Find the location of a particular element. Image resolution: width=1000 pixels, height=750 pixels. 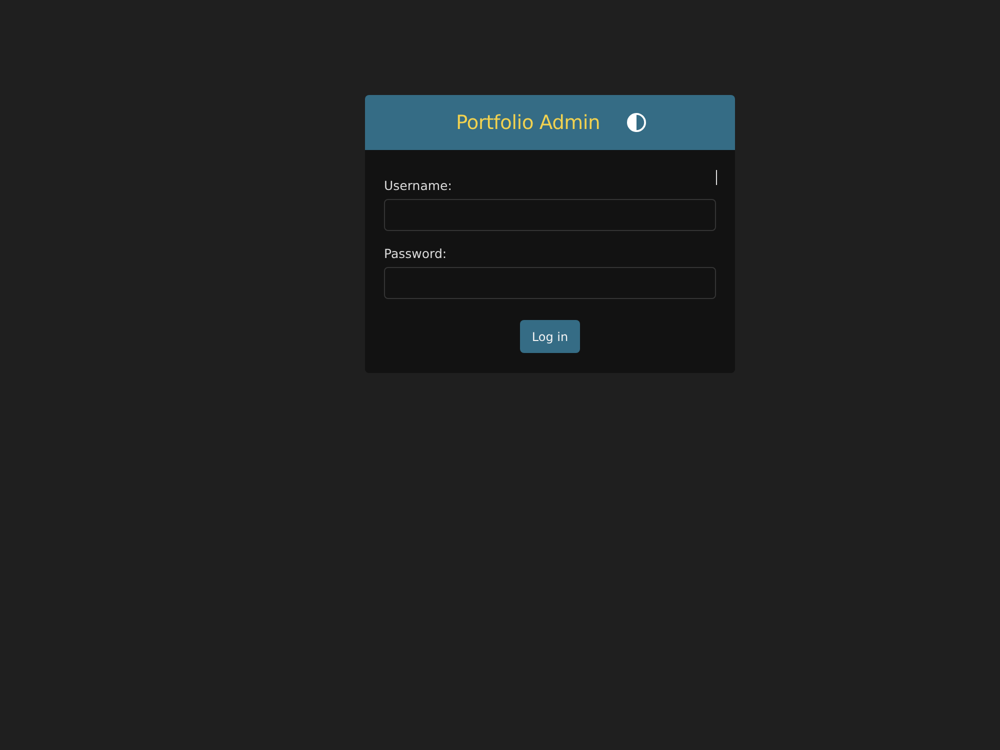

app-title: Portfolio Admin is located at coordinates (528, 122).